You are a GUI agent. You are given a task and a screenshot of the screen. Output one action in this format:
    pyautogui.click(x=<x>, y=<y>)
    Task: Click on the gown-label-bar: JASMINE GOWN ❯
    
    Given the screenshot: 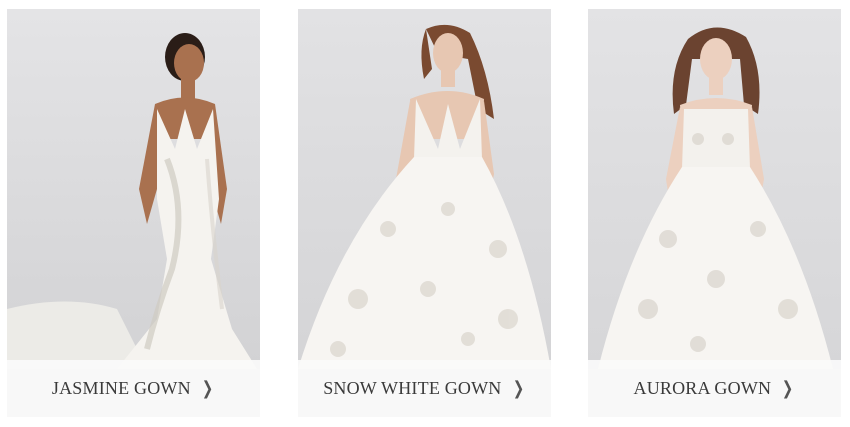 What is the action you would take?
    pyautogui.click(x=133, y=388)
    